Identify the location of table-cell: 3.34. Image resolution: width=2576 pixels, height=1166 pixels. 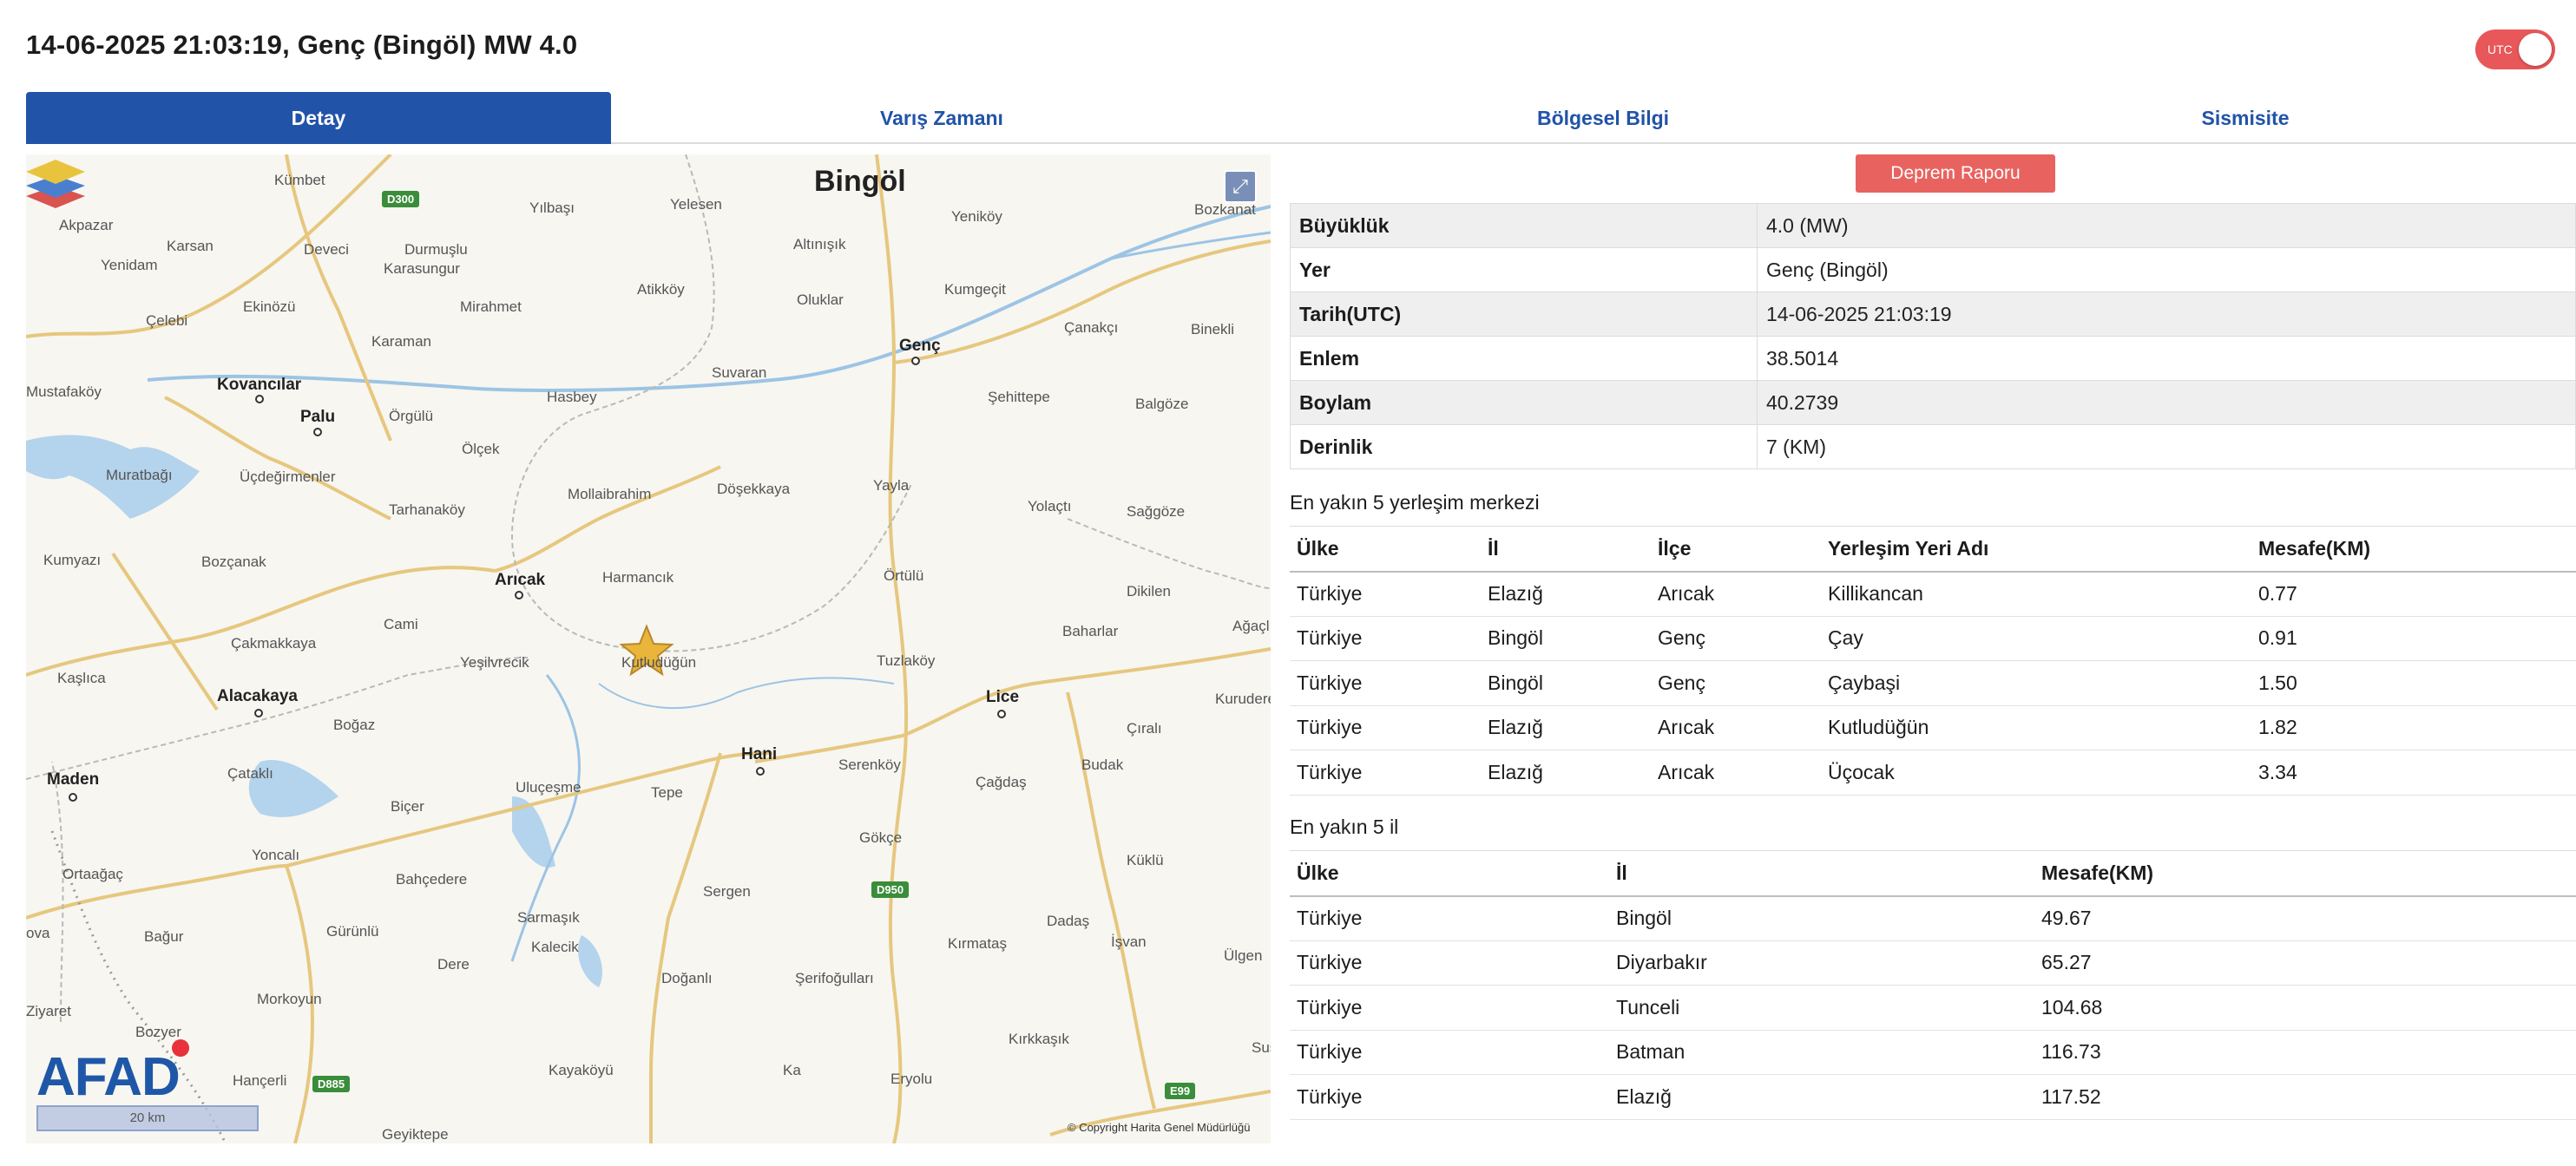
(2414, 773).